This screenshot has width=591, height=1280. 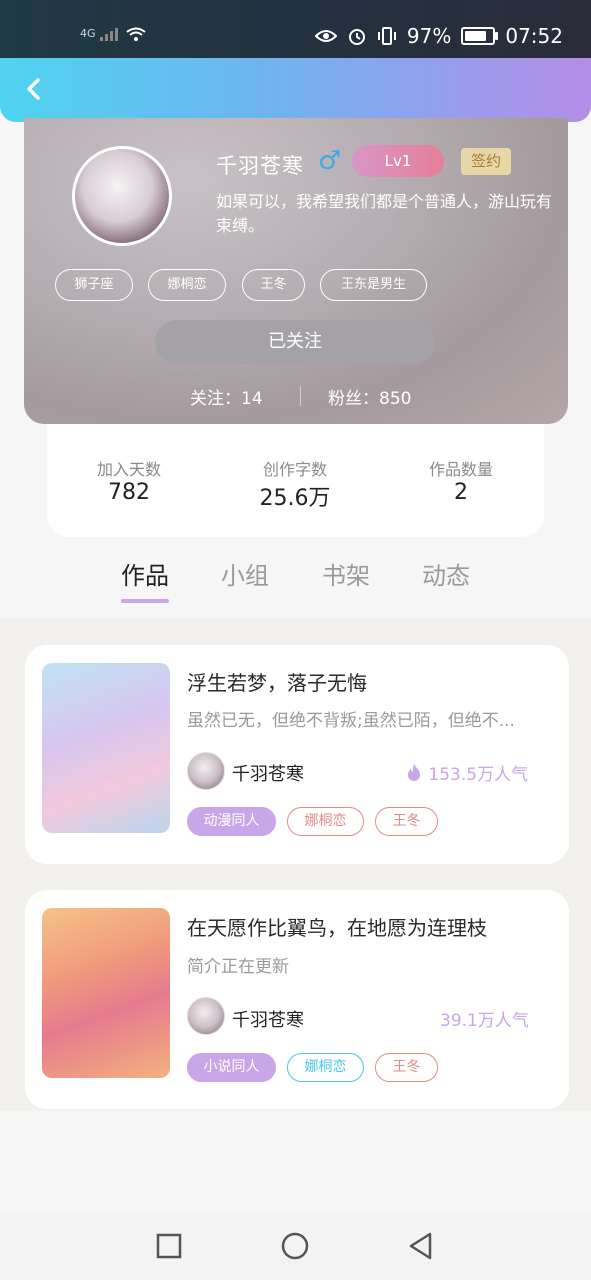 I want to click on tab-bookshelf: 书架, so click(x=346, y=573).